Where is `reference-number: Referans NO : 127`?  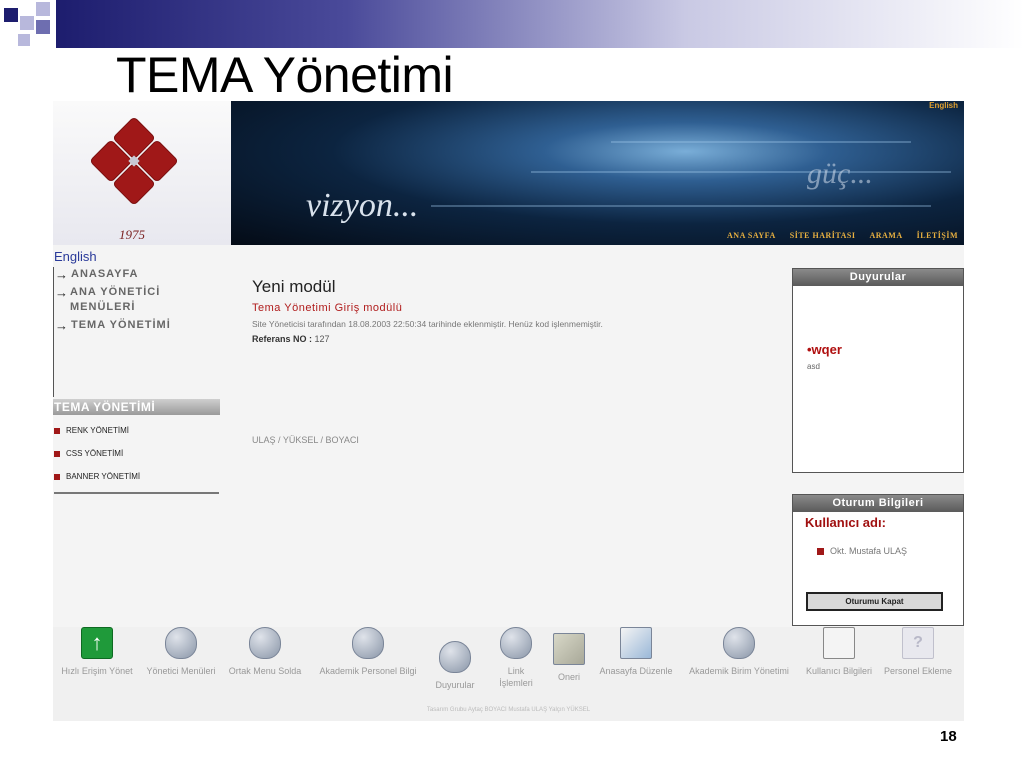
reference-number: Referans NO : 127 is located at coordinates (512, 339).